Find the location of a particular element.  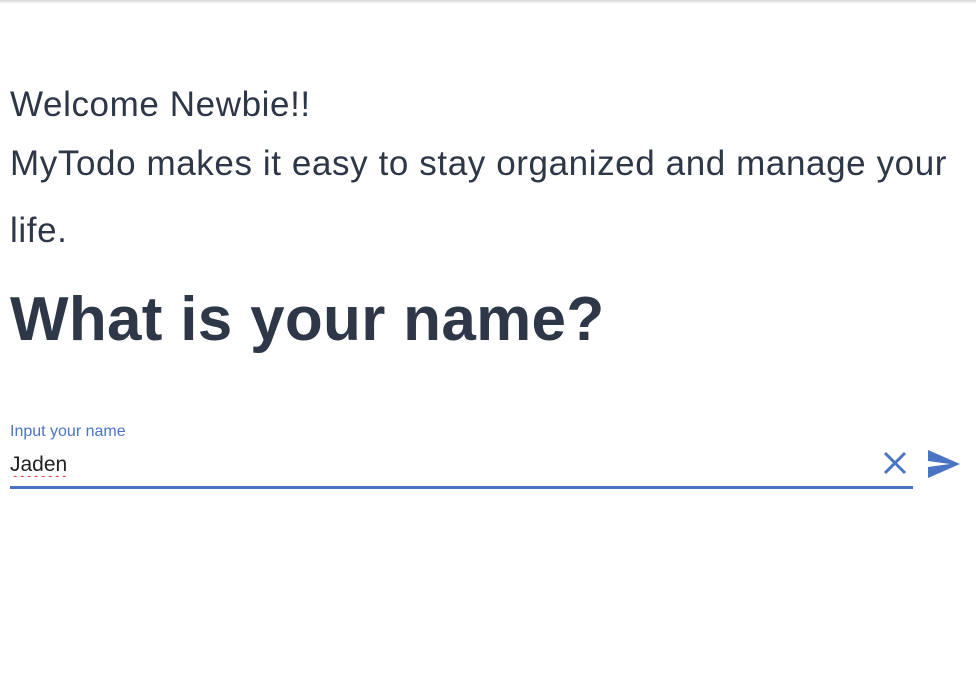

name-field: Input your name is located at coordinates (461, 456).